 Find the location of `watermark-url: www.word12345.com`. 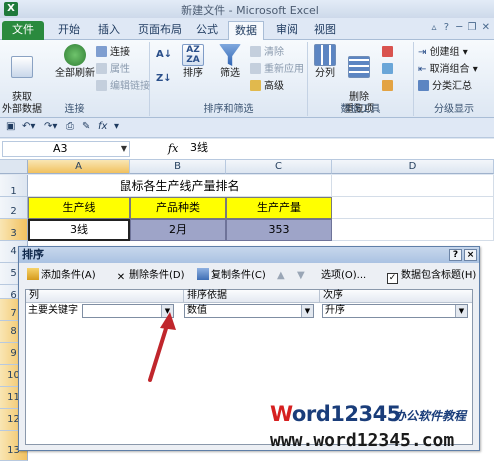

watermark-url: www.word12345.com is located at coordinates (362, 440).